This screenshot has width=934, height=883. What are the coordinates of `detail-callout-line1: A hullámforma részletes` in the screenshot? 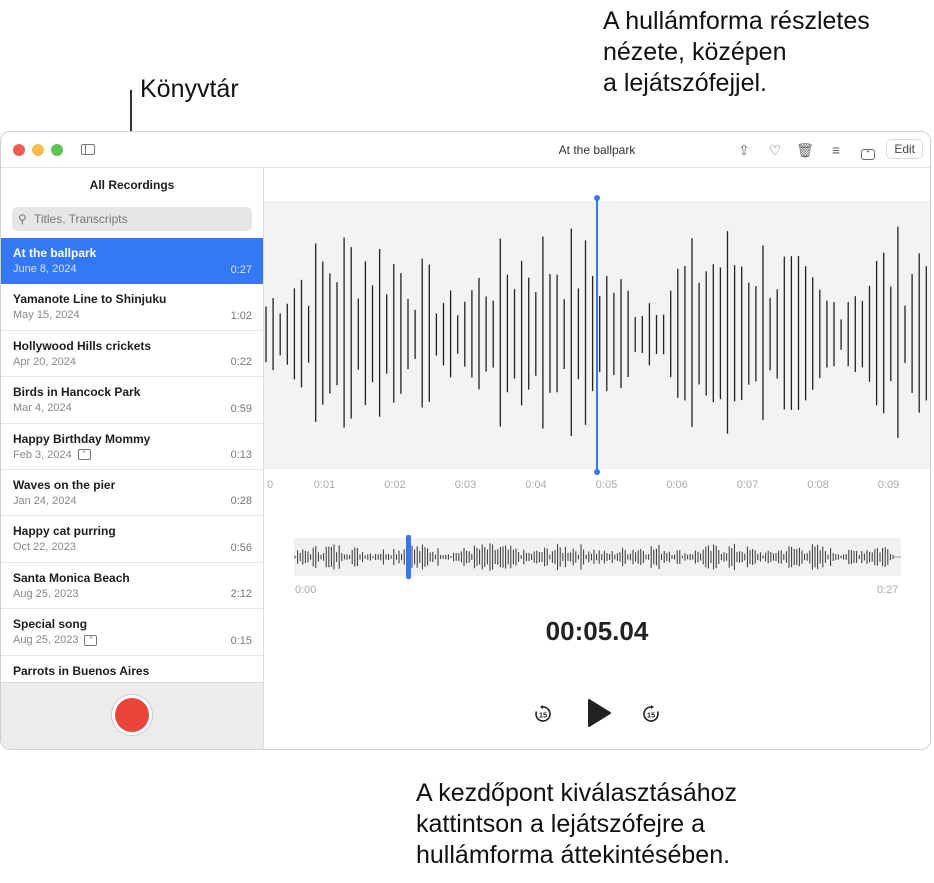 It's located at (736, 21).